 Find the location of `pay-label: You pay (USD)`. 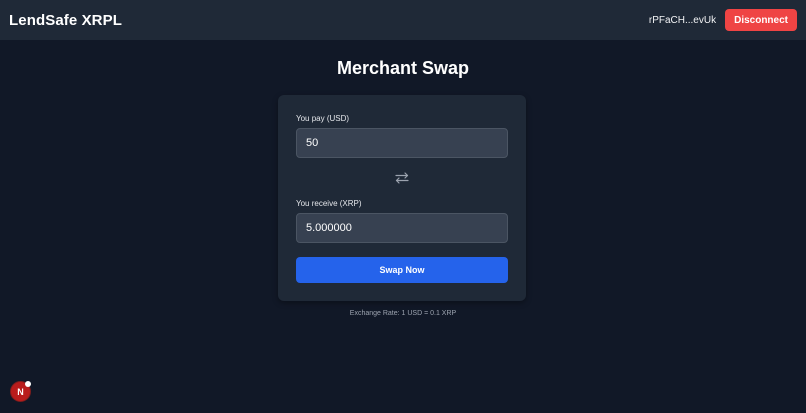

pay-label: You pay (USD) is located at coordinates (323, 118).